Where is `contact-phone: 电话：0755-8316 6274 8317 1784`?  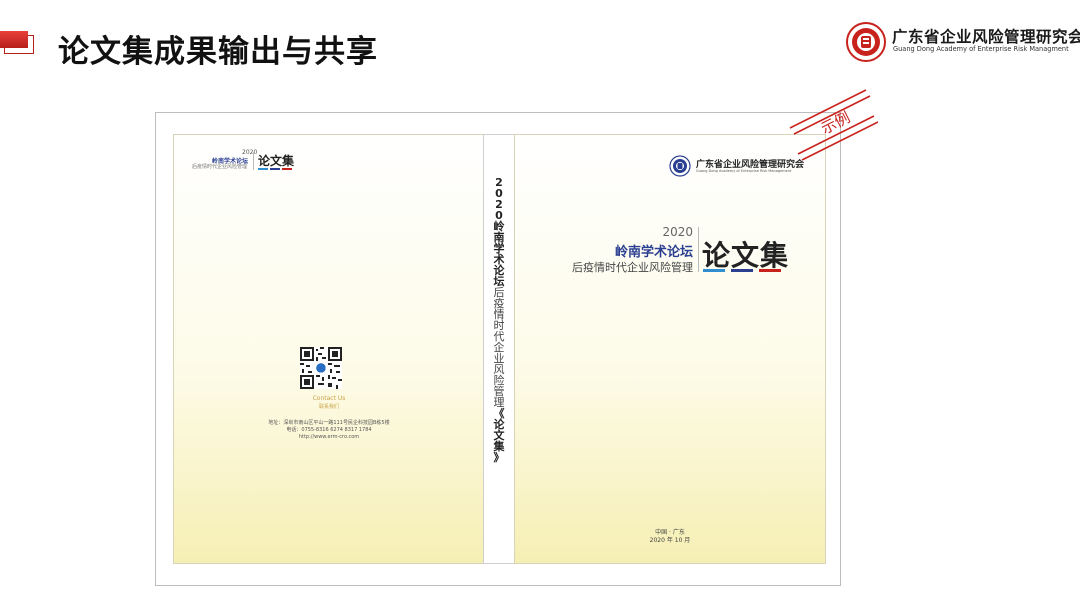 contact-phone: 电话：0755-8316 6274 8317 1784 is located at coordinates (329, 430).